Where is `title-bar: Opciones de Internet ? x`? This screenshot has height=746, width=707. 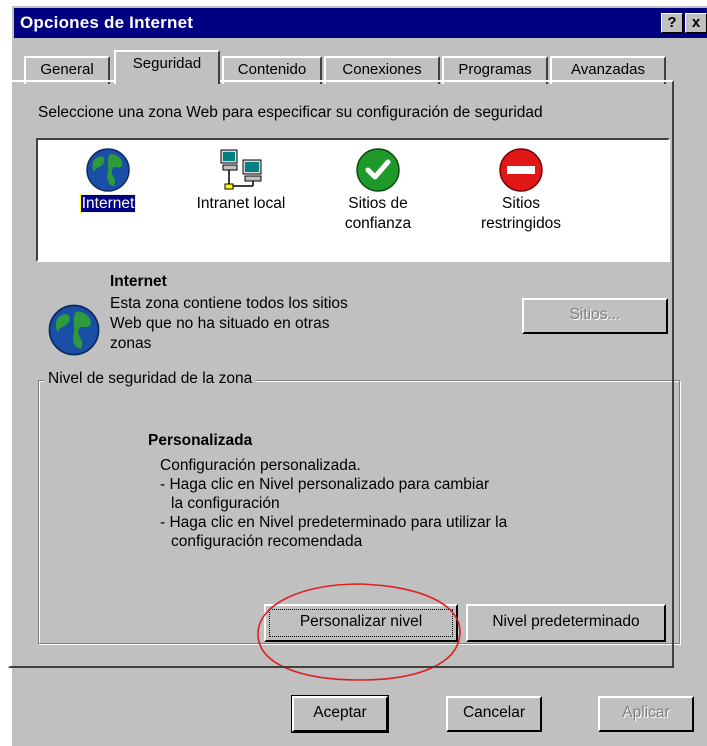
title-bar: Opciones de Internet ? x is located at coordinates (360, 23).